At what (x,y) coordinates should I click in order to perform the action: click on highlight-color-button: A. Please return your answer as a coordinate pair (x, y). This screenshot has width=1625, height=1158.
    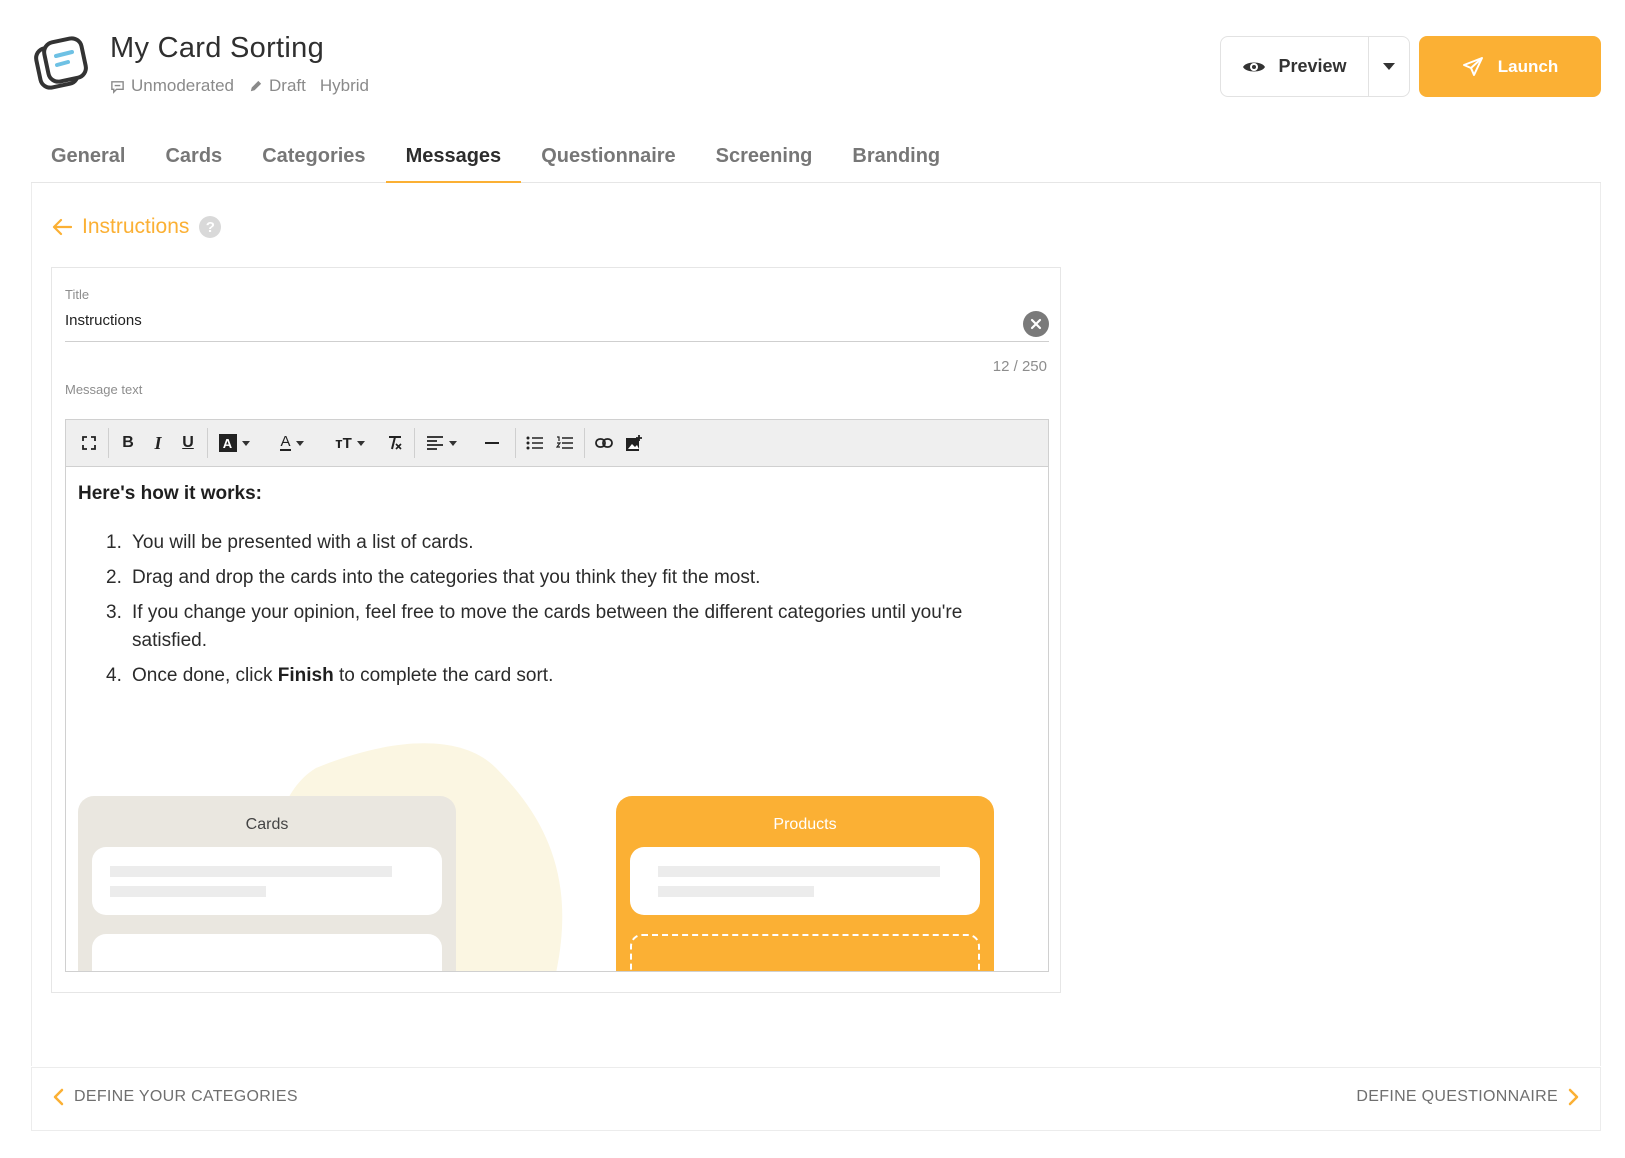
    Looking at the image, I should click on (234, 443).